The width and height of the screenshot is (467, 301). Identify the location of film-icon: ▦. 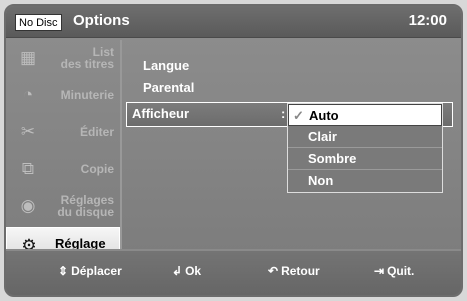
(28, 57).